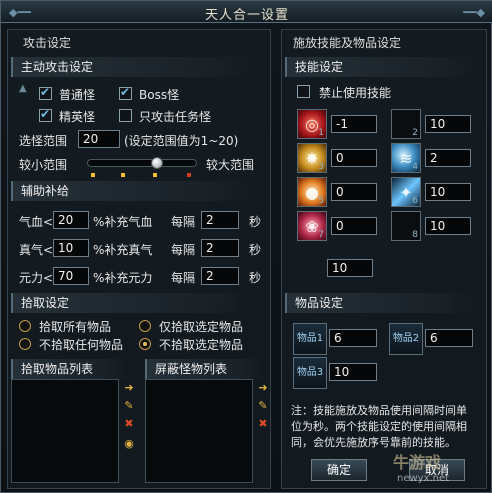  Describe the element at coordinates (354, 124) in the screenshot. I see `skill-1-interval: -1` at that location.